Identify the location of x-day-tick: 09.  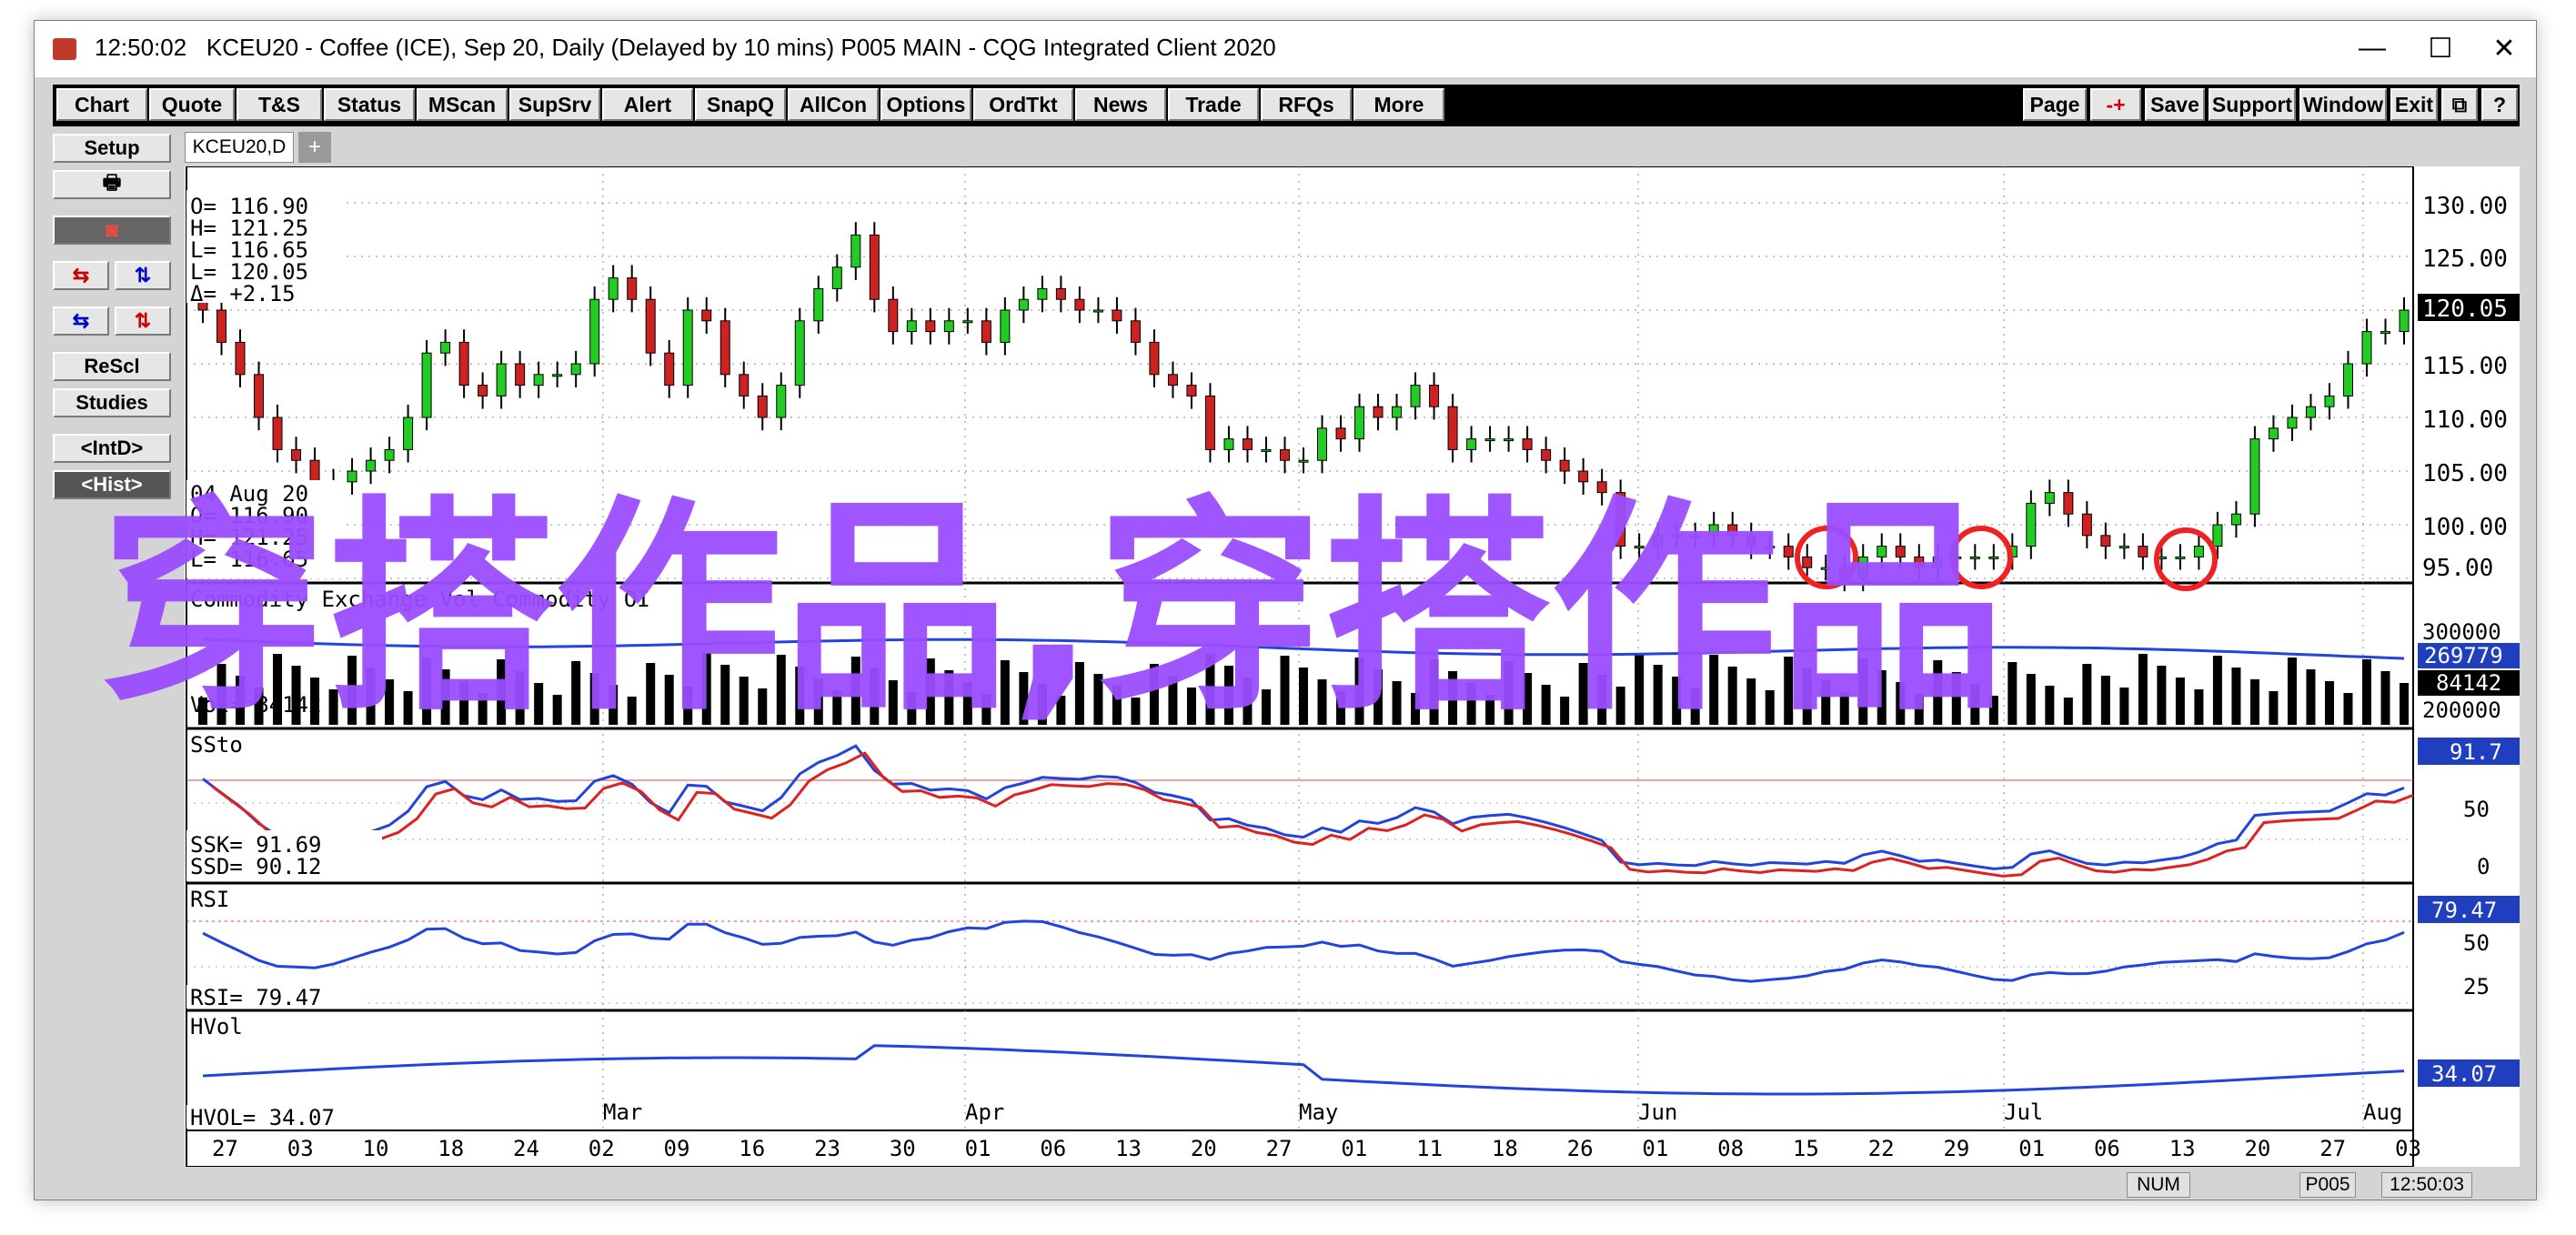
(677, 1148).